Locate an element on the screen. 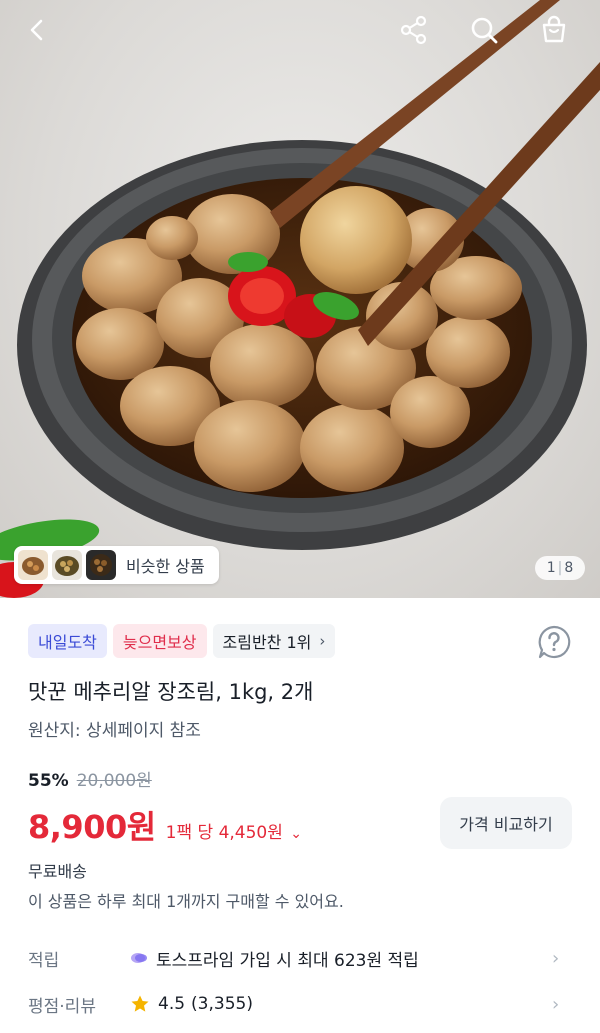 The height and width of the screenshot is (1033, 600). original-price: 20,000원 is located at coordinates (114, 781).